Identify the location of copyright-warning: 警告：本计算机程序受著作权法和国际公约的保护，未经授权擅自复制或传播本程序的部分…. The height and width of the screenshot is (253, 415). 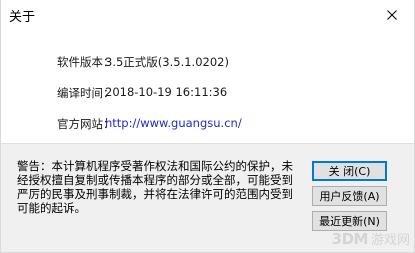
(155, 187).